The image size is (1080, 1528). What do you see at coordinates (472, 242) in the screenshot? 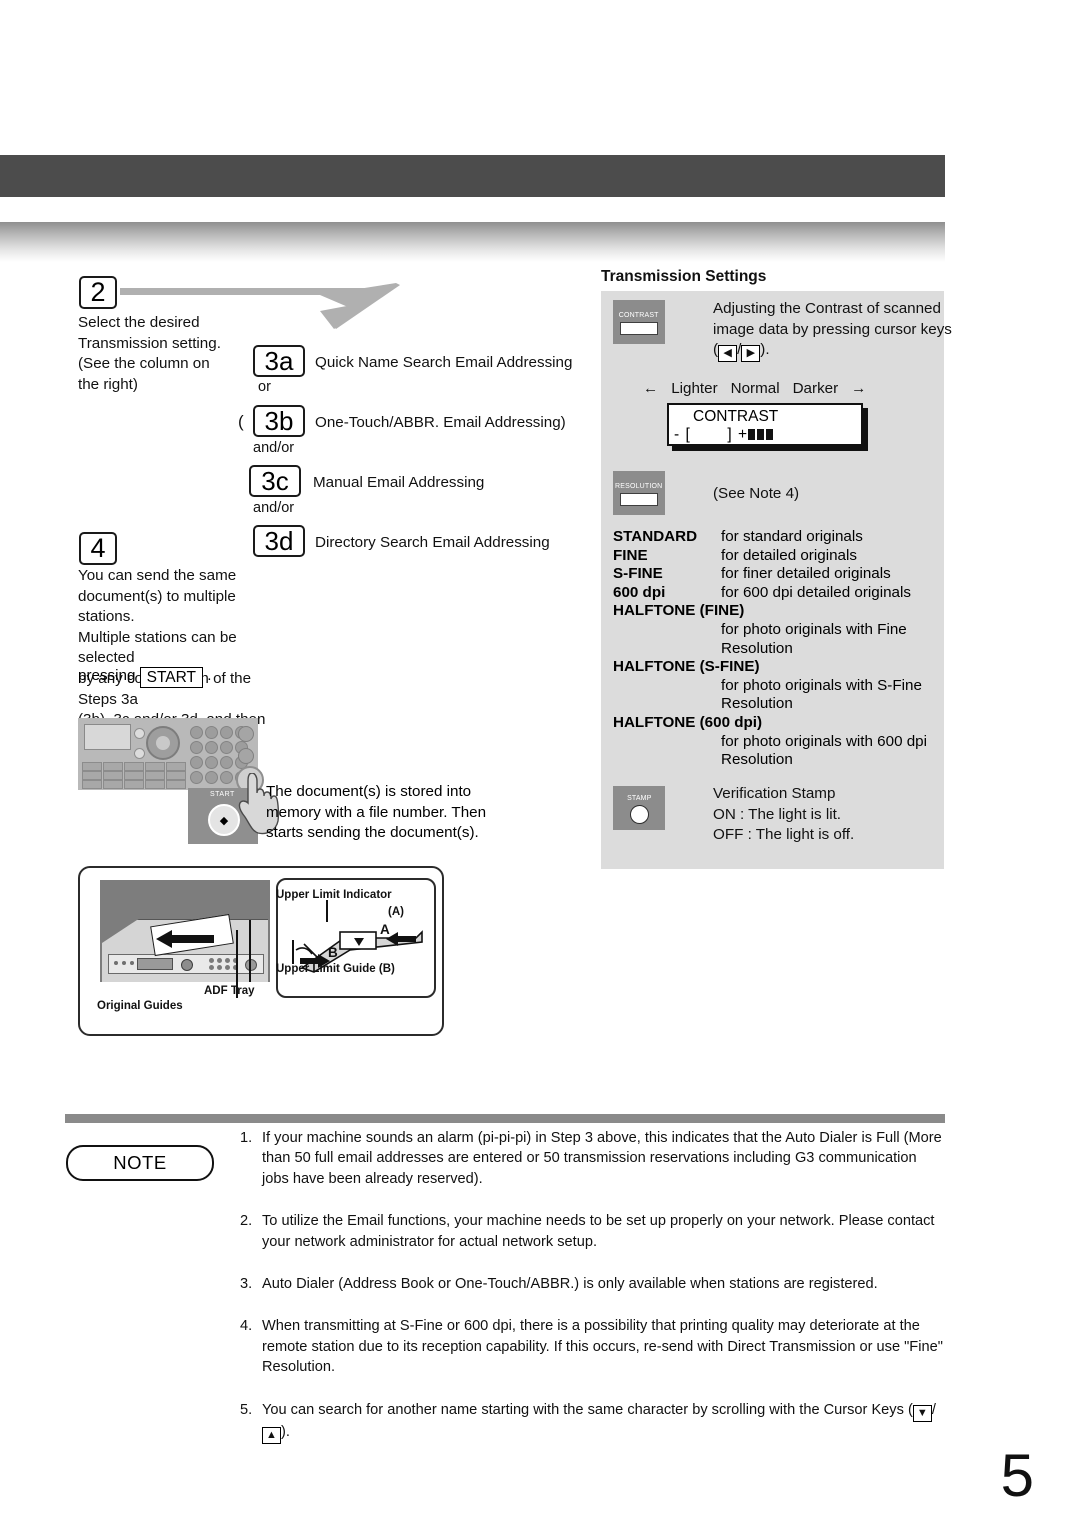
I see `header-gradient-band` at bounding box center [472, 242].